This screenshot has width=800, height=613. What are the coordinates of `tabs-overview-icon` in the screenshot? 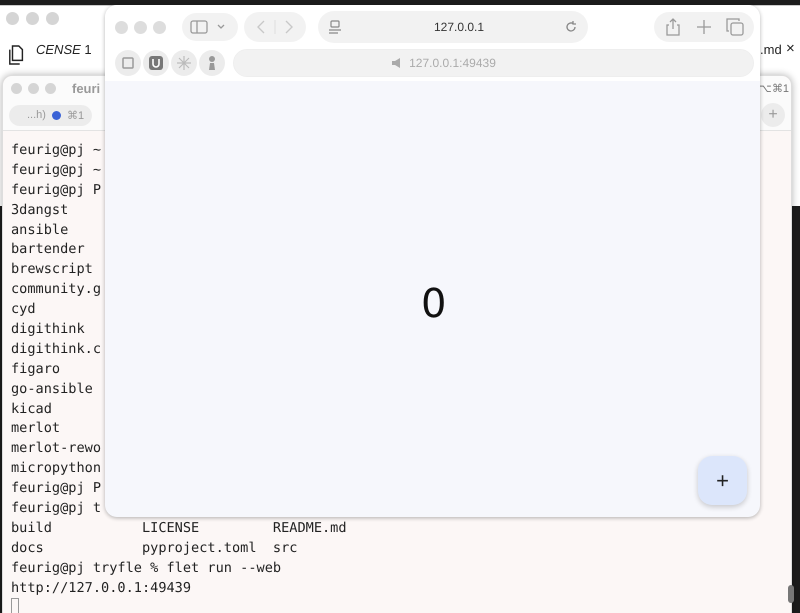 It's located at (735, 27).